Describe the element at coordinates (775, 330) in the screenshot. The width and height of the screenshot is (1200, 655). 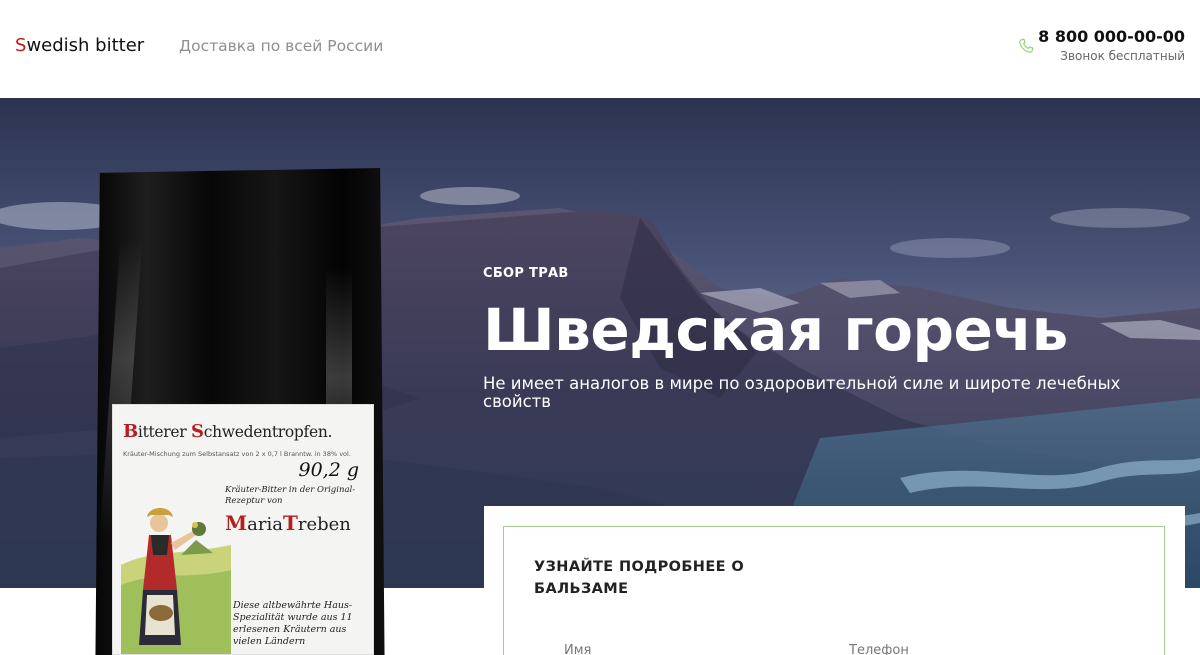
I see `hero-title: Шведская горечь` at that location.